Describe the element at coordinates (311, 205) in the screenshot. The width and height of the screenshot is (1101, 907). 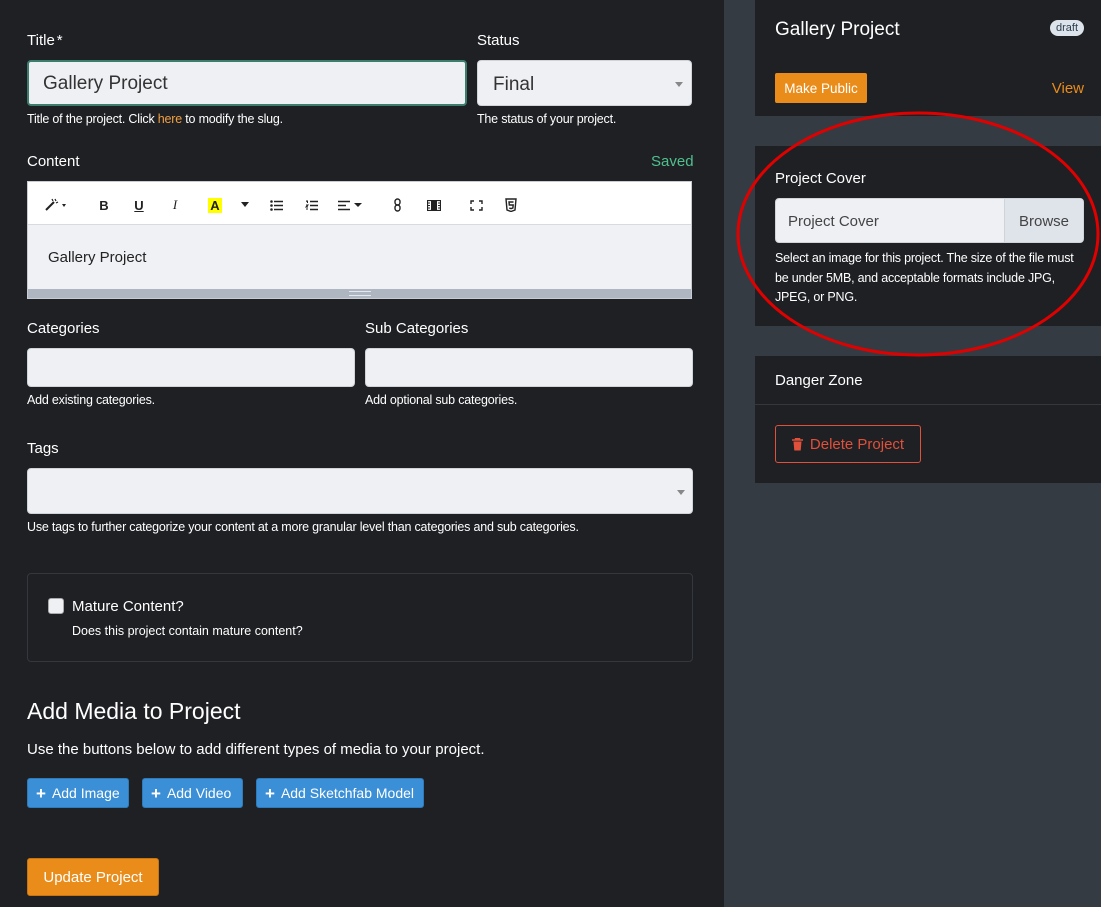
I see `ordered-list-icon` at that location.